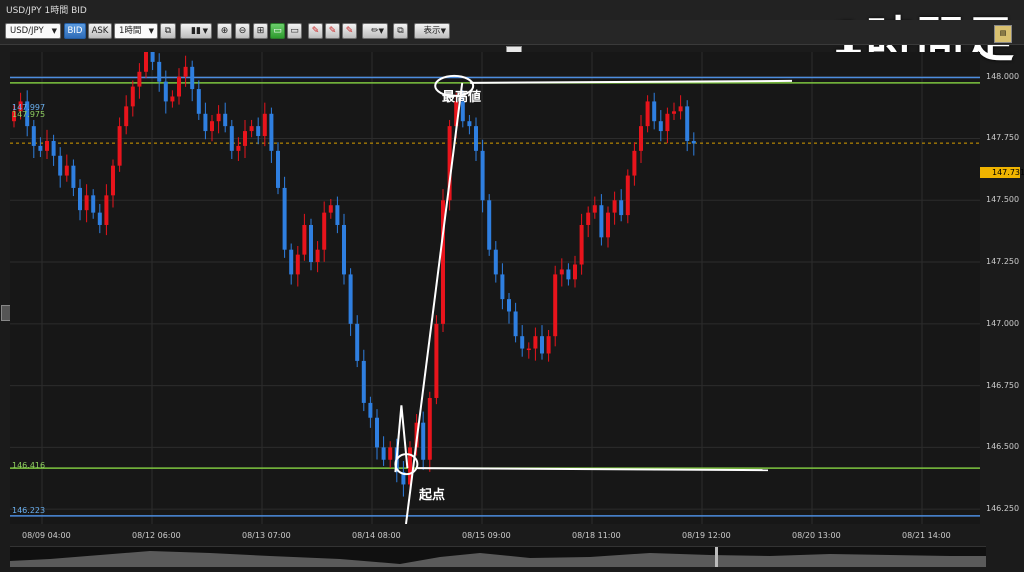  Describe the element at coordinates (33, 31) in the screenshot. I see `symbol-select: USD/JPY ▼` at that location.